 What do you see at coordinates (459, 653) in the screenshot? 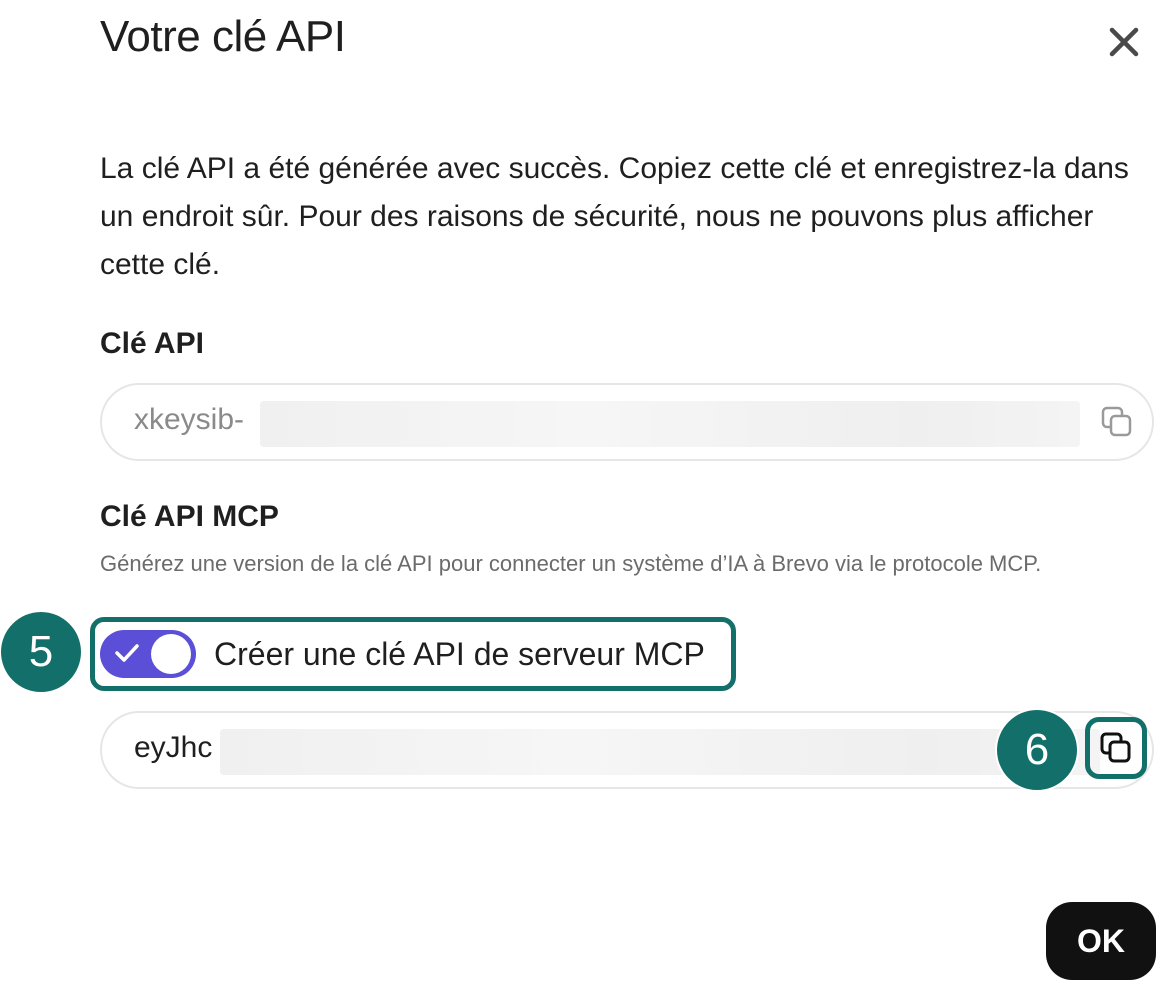
I see `mcp-key-toggle-label: Créer une clé API de serveur MCP` at bounding box center [459, 653].